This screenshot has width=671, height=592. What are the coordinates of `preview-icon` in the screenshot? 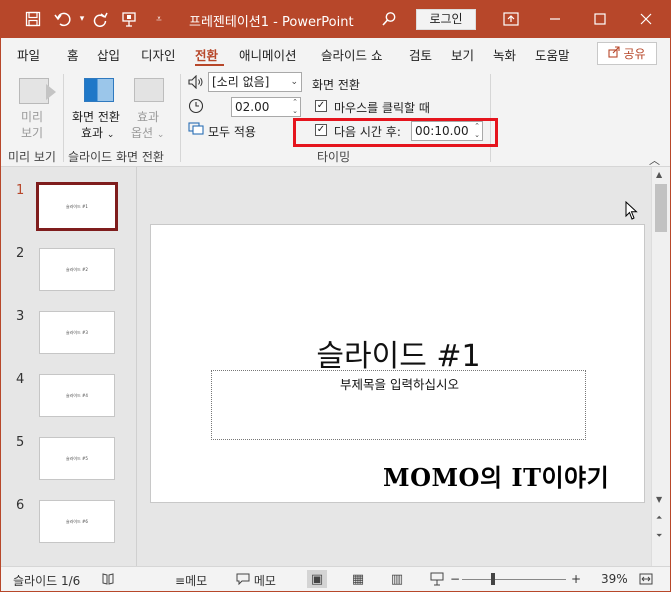 It's located at (37, 91).